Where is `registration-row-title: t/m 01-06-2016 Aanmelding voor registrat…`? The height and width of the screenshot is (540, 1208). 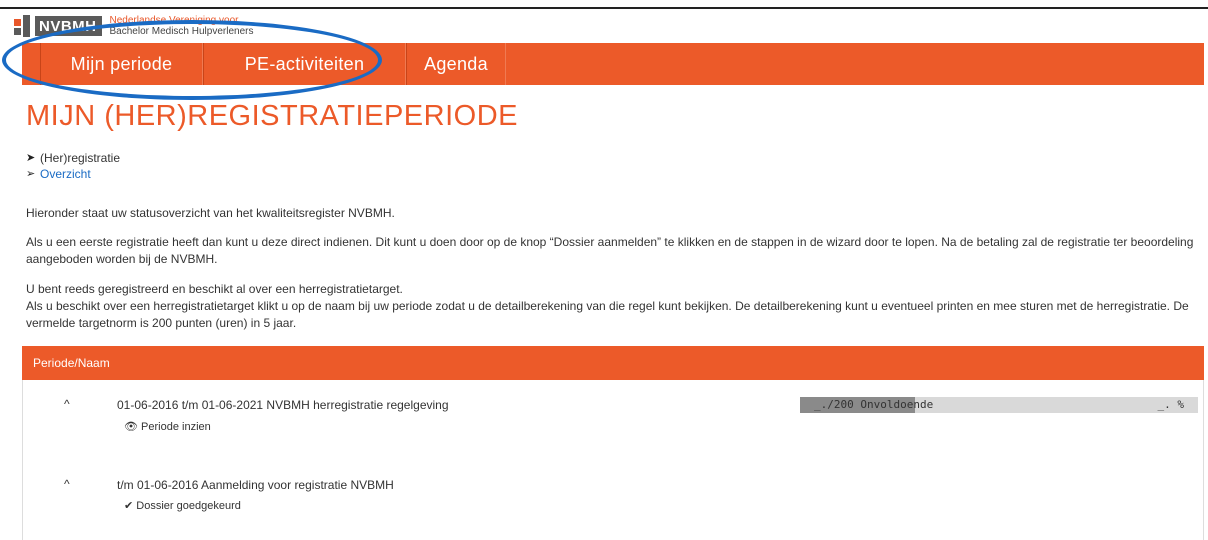
registration-row-title: t/m 01-06-2016 Aanmelding voor registrat… is located at coordinates (255, 485).